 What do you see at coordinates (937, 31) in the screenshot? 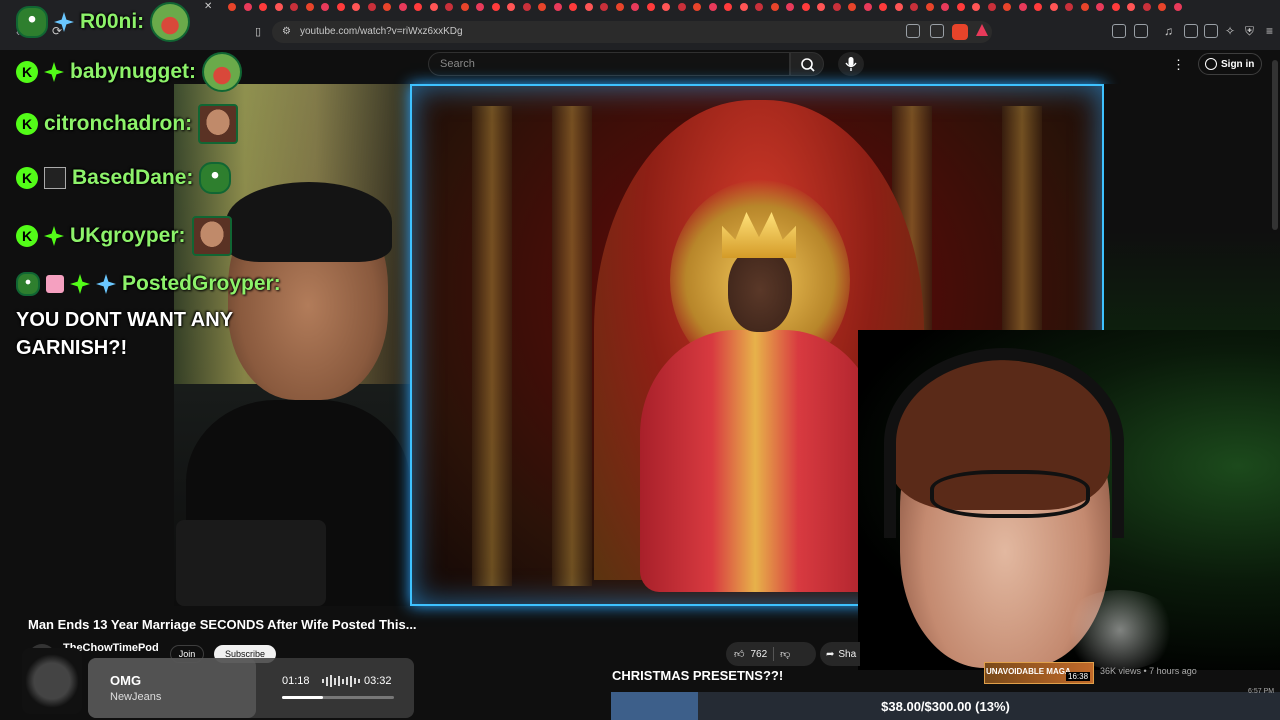
I see `share-page-icon` at bounding box center [937, 31].